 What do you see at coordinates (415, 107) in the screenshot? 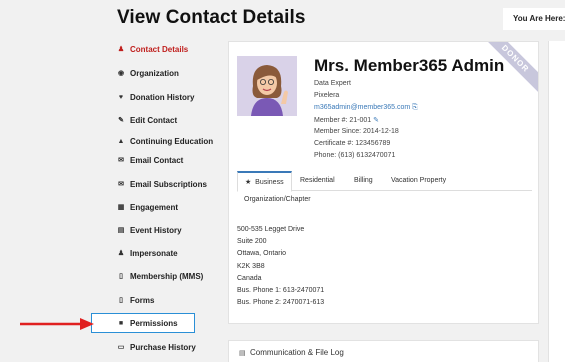
I see `copy-icon: ⎘` at bounding box center [415, 107].